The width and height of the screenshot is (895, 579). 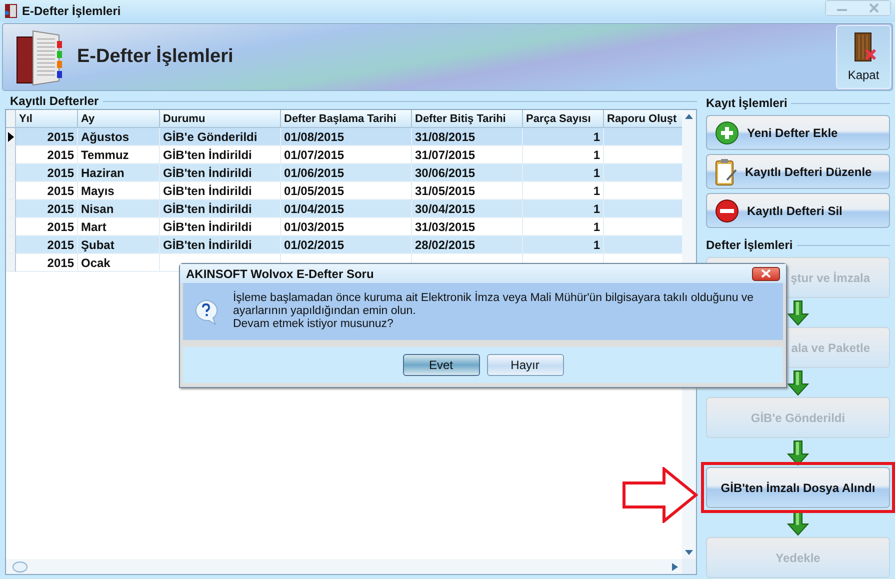 I want to click on table-cell: Nisan, so click(x=119, y=209).